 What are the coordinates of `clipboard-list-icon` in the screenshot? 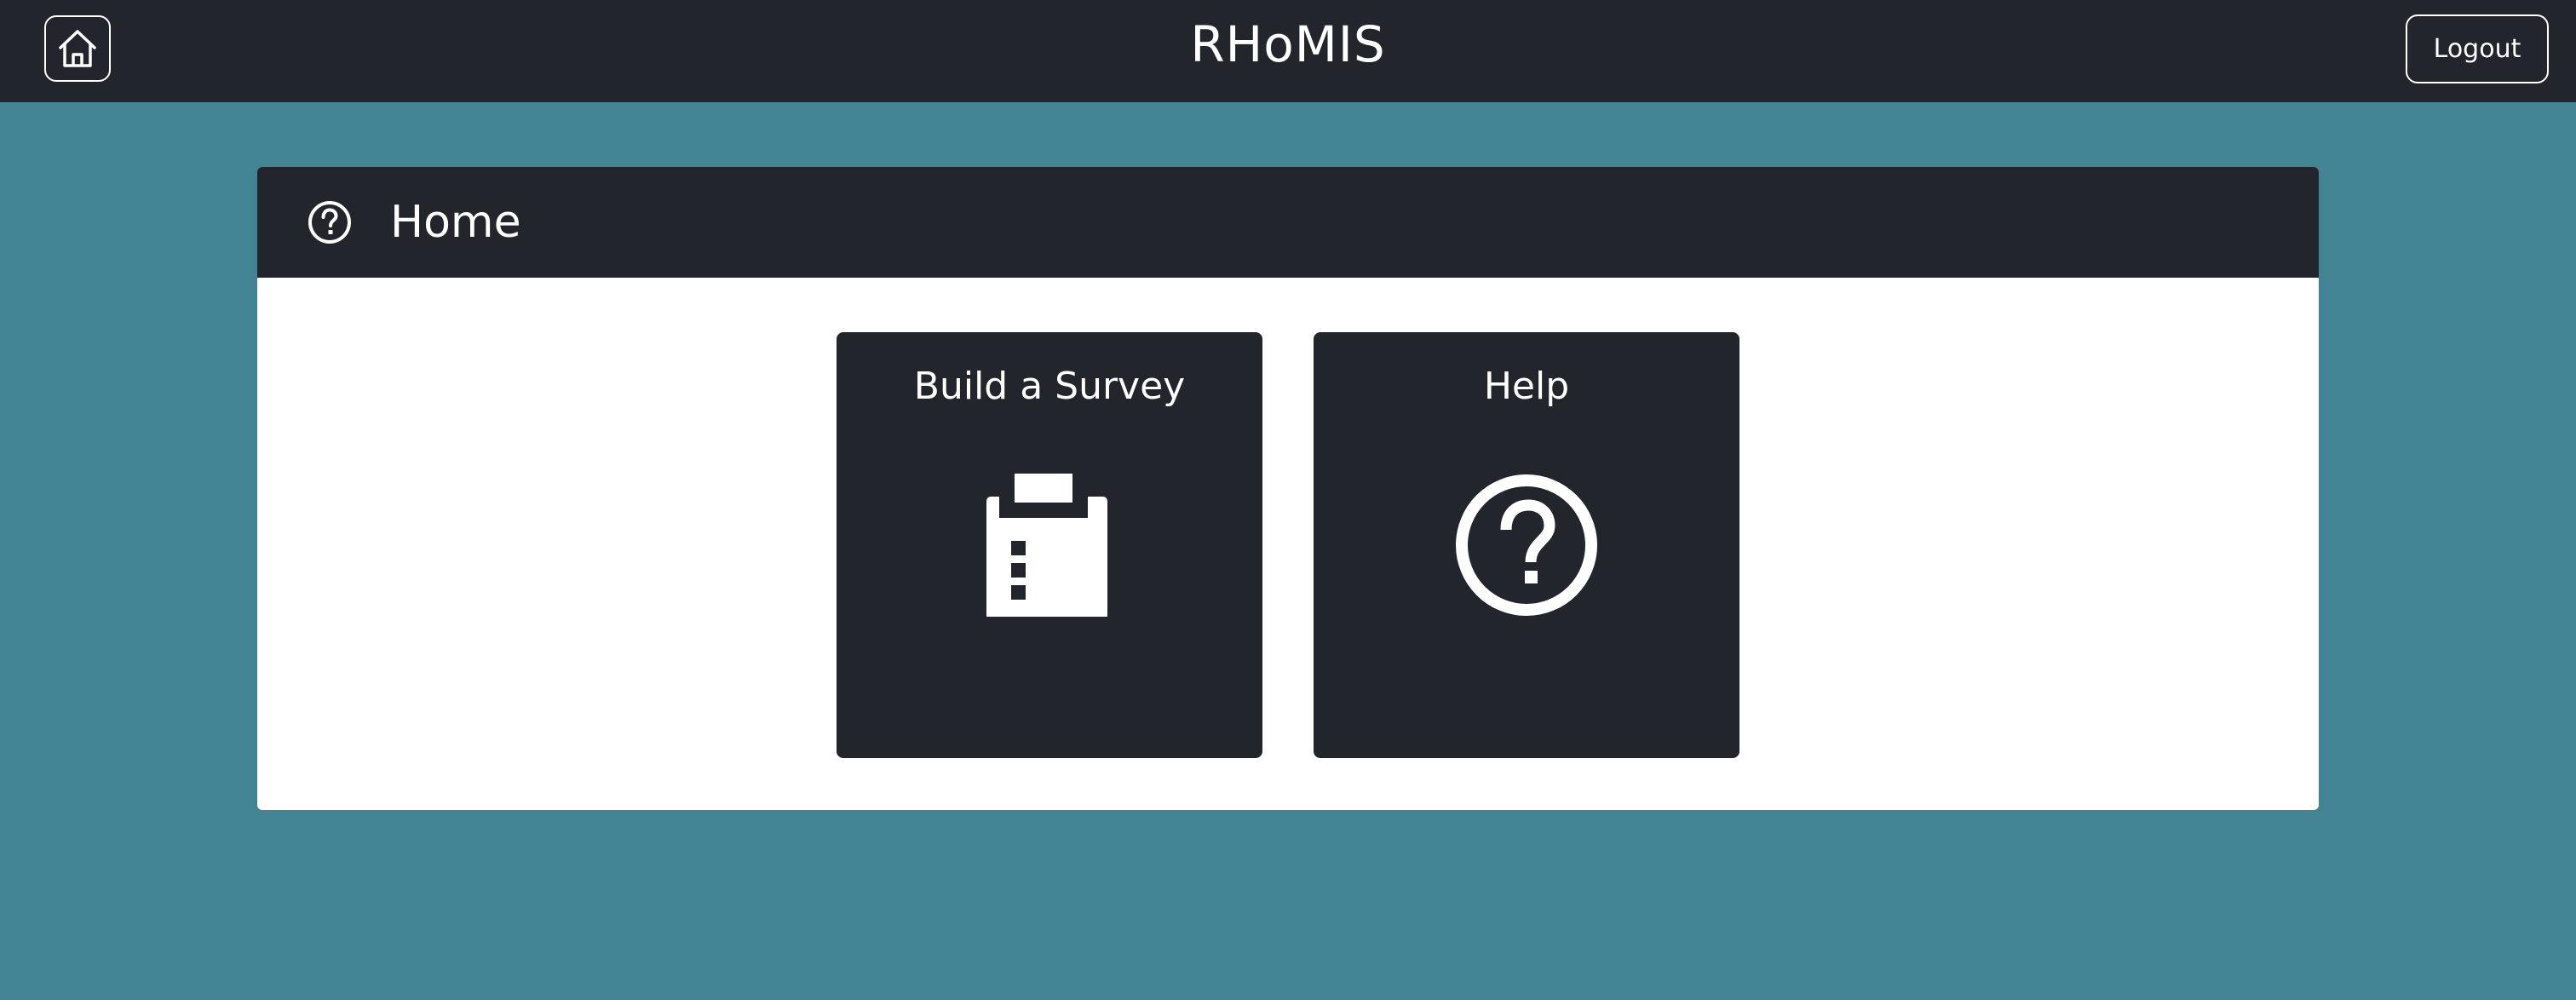 It's located at (1046, 545).